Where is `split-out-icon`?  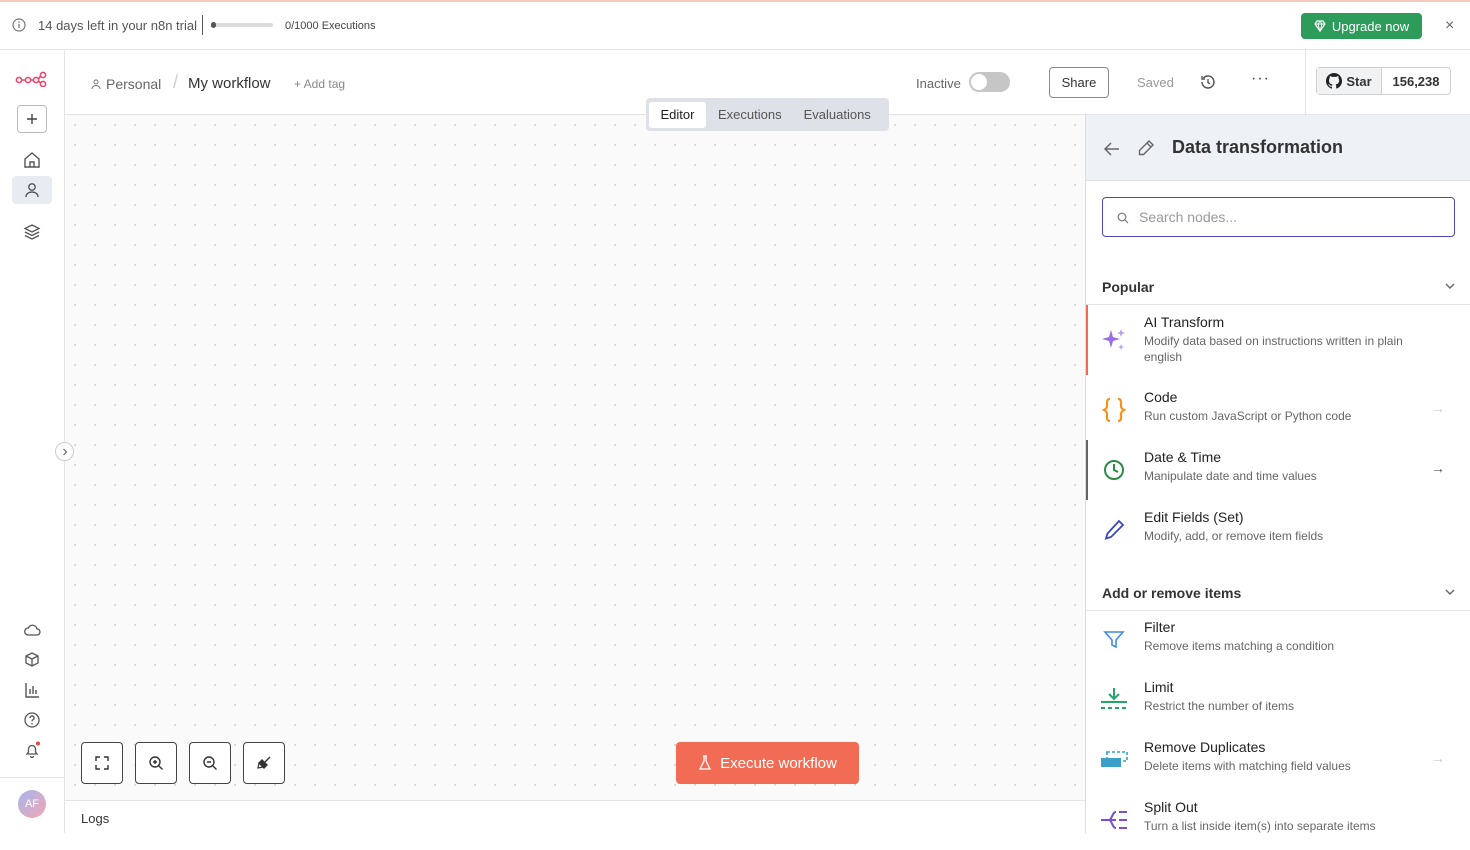
split-out-icon is located at coordinates (1114, 820).